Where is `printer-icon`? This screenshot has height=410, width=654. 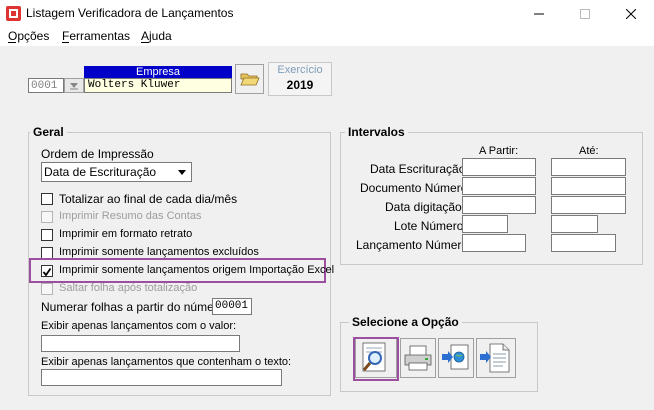 printer-icon is located at coordinates (418, 358).